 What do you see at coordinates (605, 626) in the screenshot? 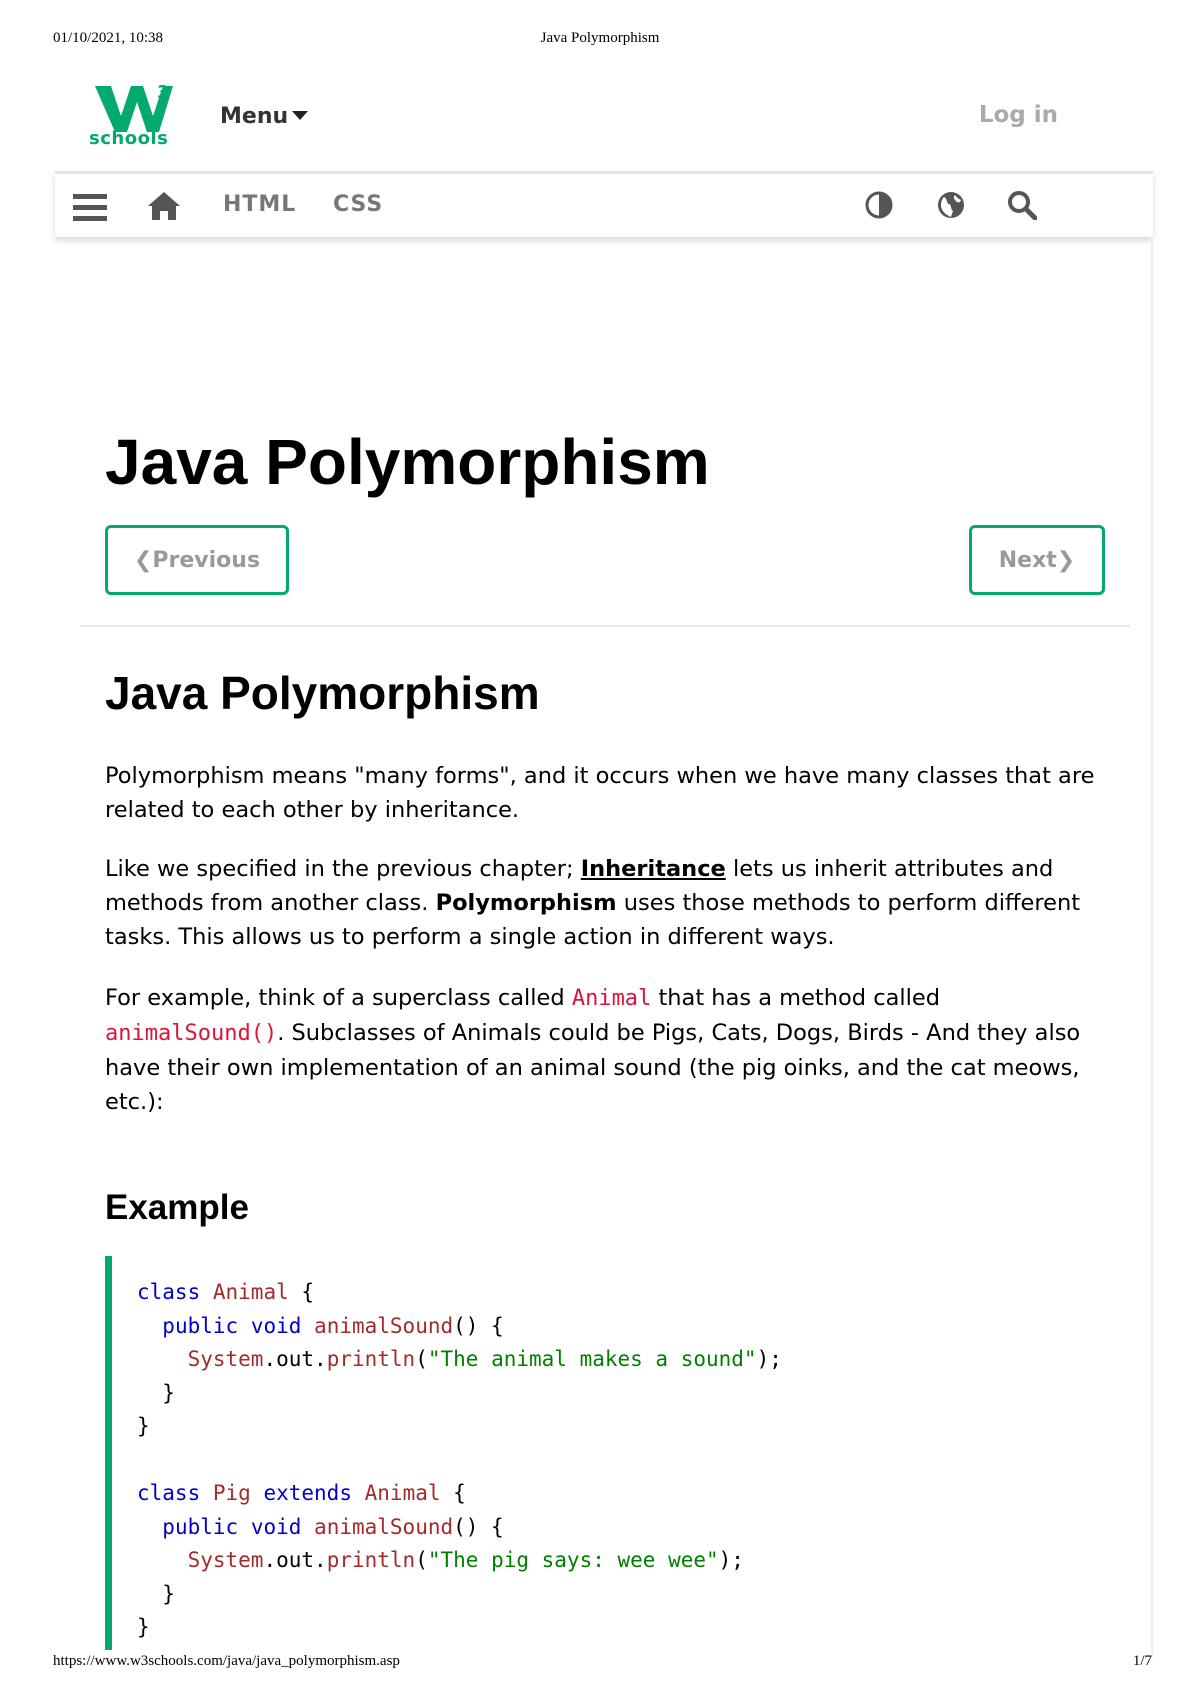
I see `divider` at bounding box center [605, 626].